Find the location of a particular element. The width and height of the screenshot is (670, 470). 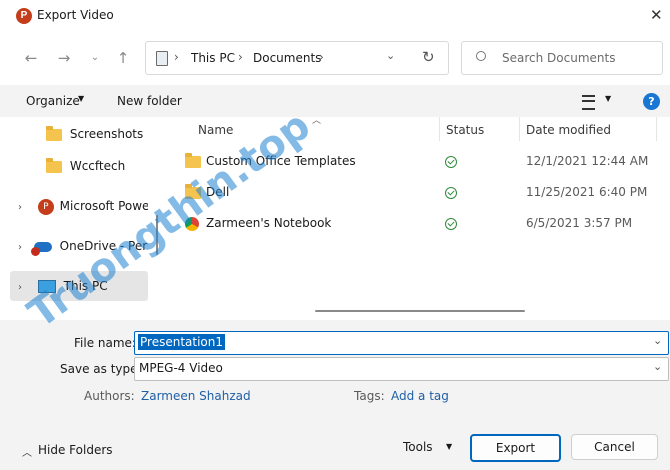

file-name: Zarmeen's Notebook is located at coordinates (269, 223).